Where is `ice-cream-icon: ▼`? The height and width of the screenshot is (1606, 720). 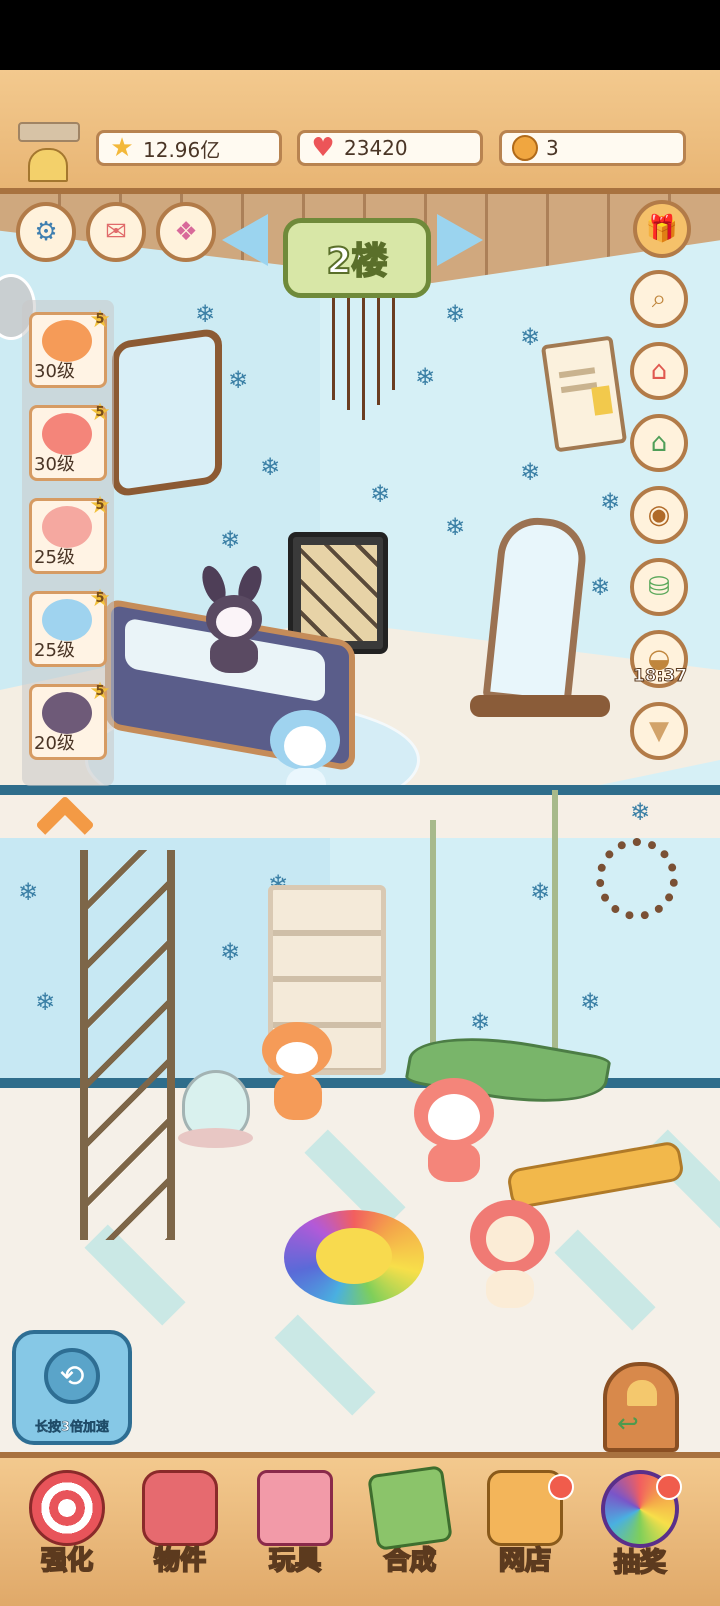
ice-cream-icon: ▼ is located at coordinates (659, 731).